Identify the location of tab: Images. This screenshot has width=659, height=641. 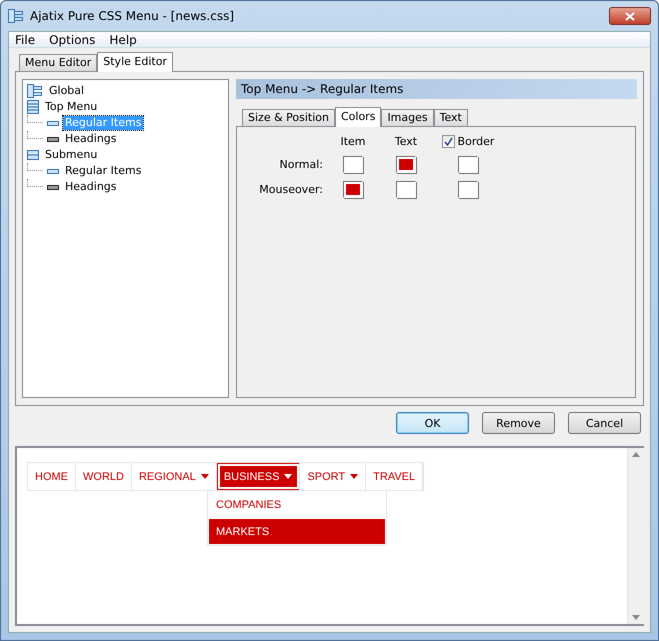
(407, 117).